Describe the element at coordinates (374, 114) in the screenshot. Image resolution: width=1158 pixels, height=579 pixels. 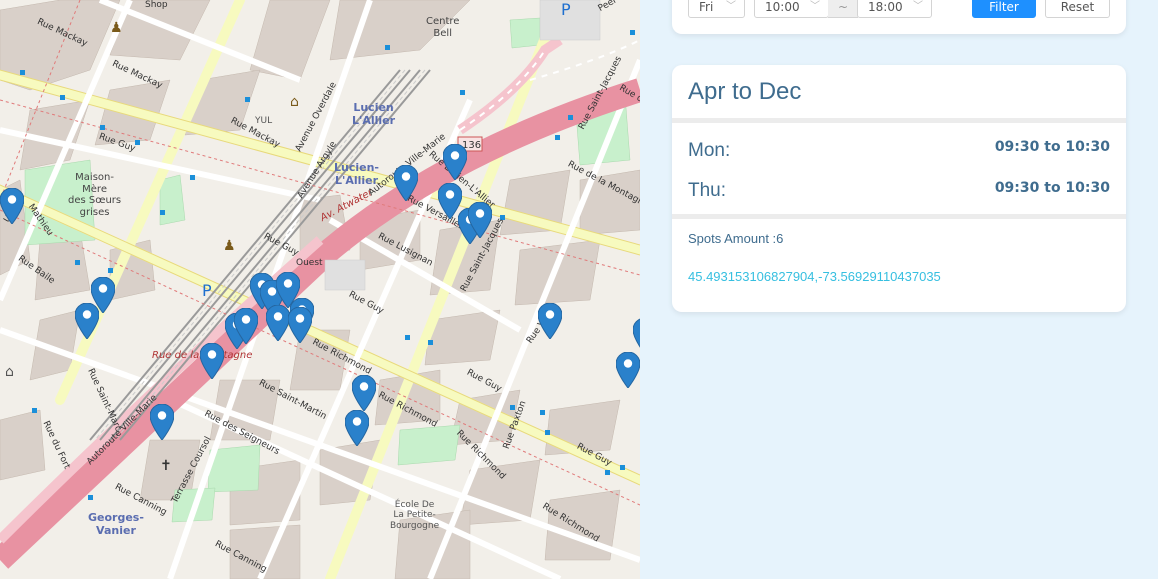
I see `map-label-lucien-lallier-station: Lucien L'Allier` at that location.